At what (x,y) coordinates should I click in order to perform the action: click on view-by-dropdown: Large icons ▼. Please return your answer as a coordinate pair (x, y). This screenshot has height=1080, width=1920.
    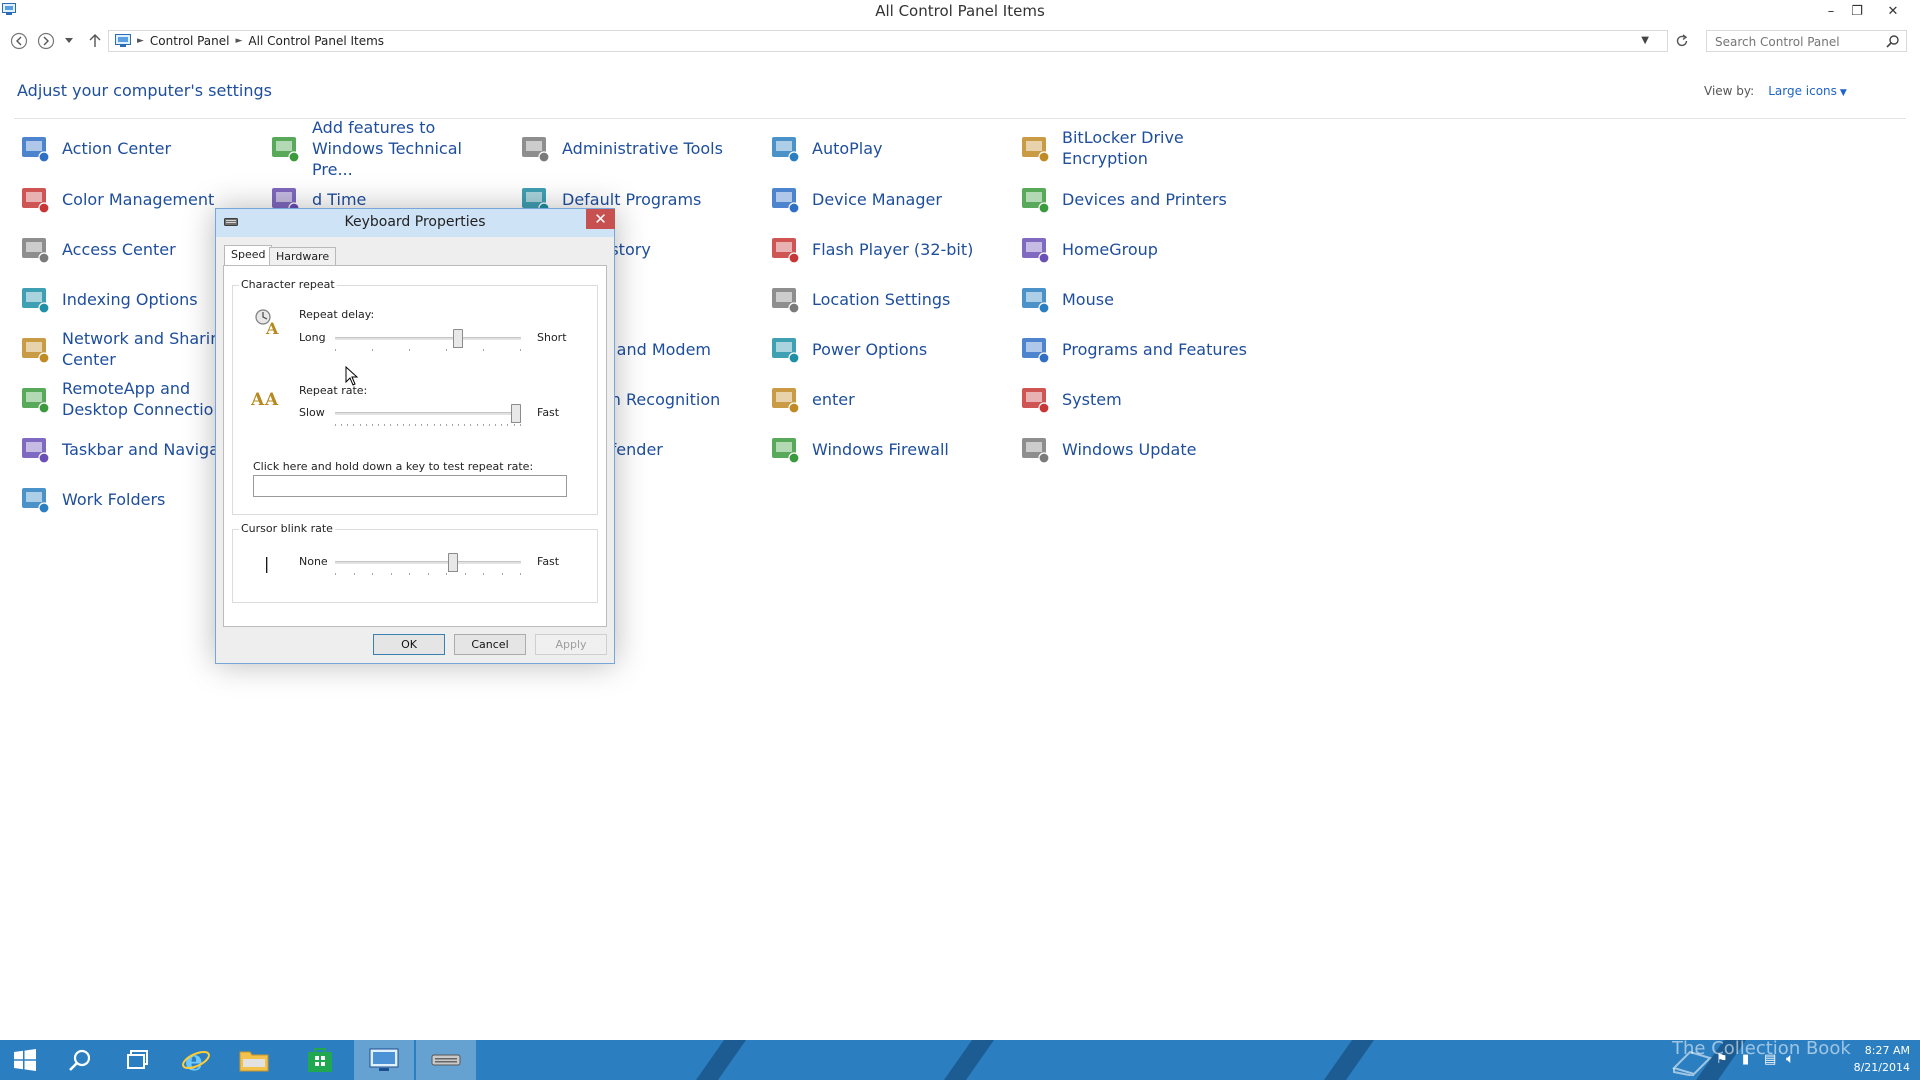
    Looking at the image, I should click on (1807, 91).